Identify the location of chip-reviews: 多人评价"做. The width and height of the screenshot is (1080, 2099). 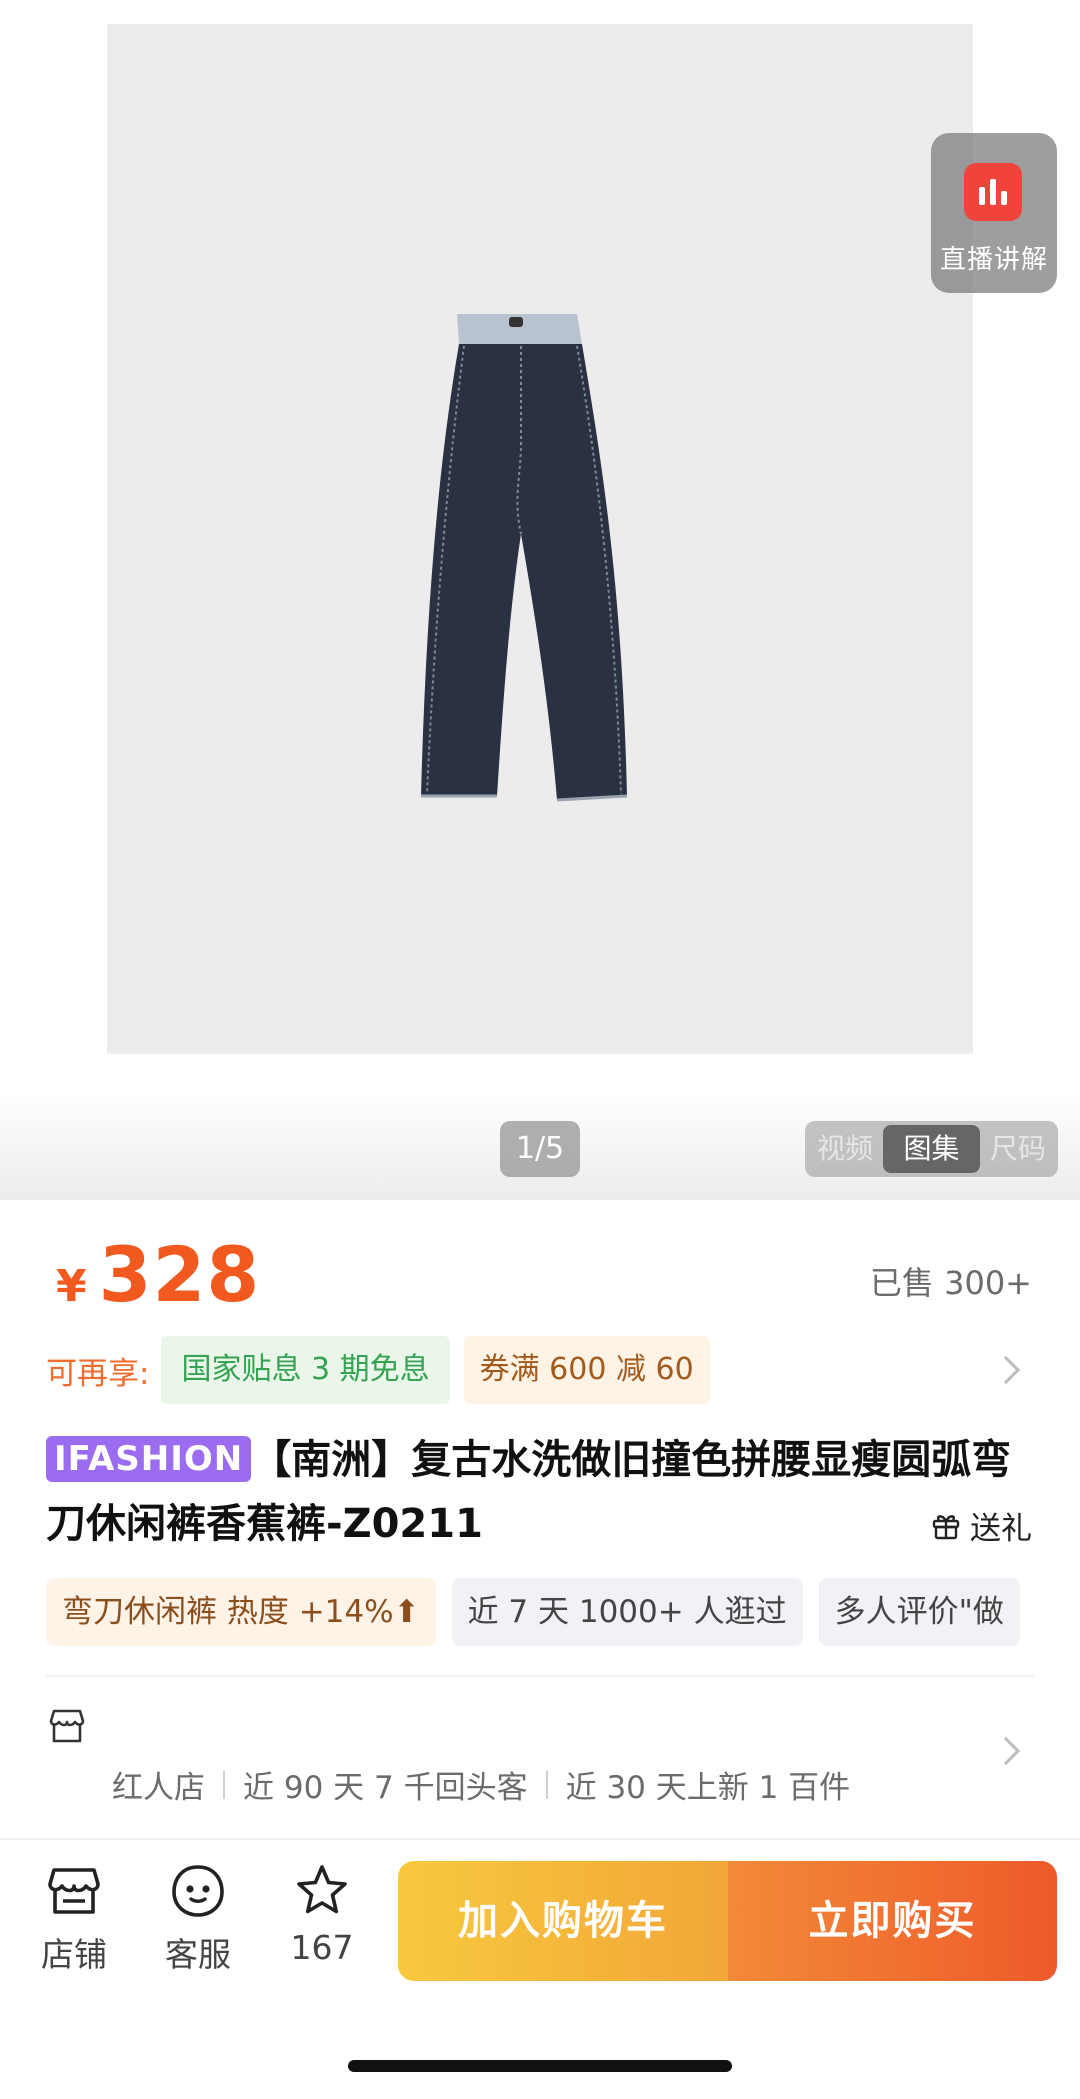
(919, 1612).